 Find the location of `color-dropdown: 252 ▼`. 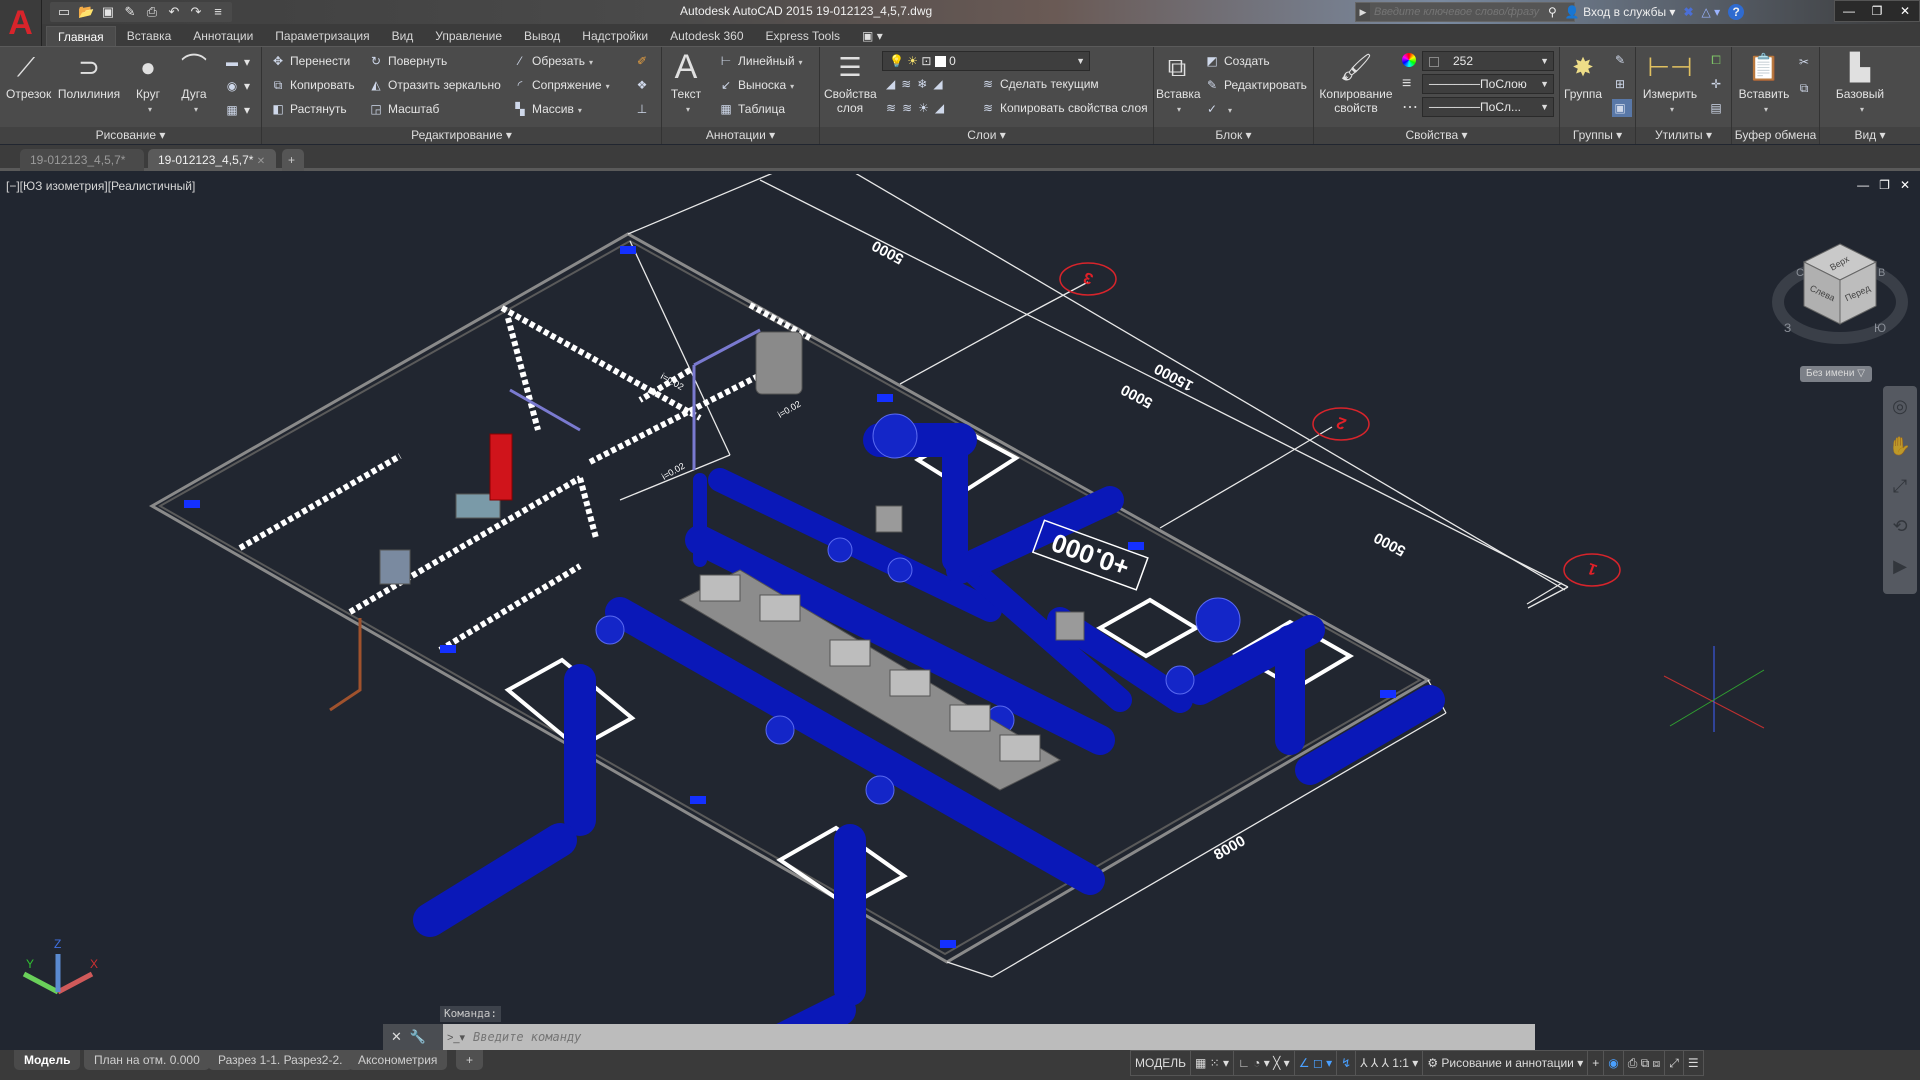

color-dropdown: 252 ▼ is located at coordinates (1488, 61).